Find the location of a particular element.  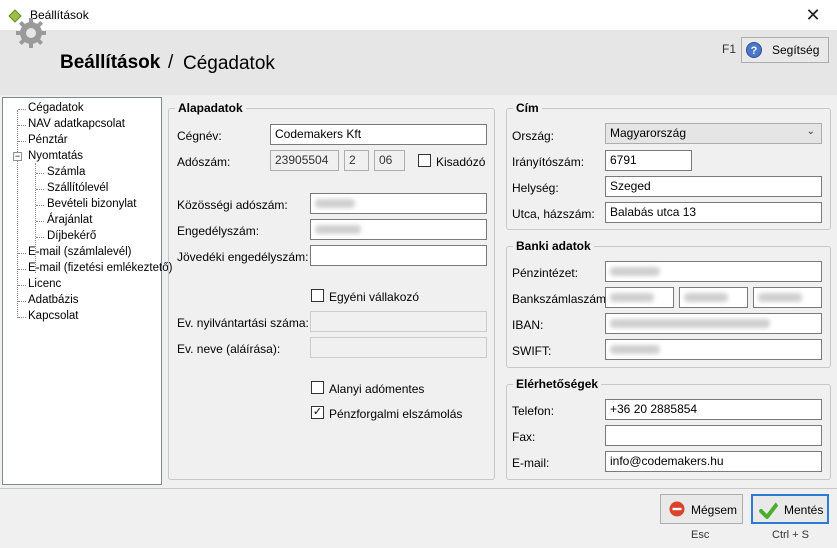

tree-item-nav: NAV adatkapcsolat is located at coordinates (76, 124).